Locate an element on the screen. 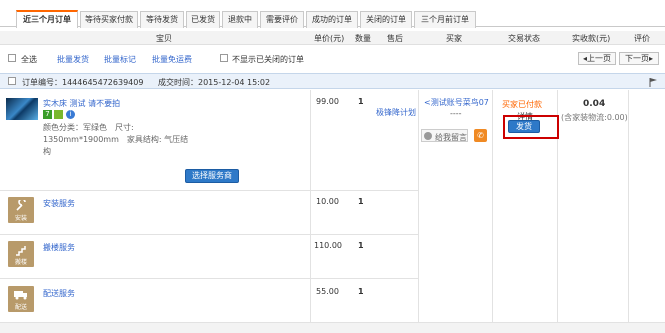  column-header: 宝贝 单价(元) 数量 售后 买家 交易状态 实收款(元) 评价 is located at coordinates (332, 38).